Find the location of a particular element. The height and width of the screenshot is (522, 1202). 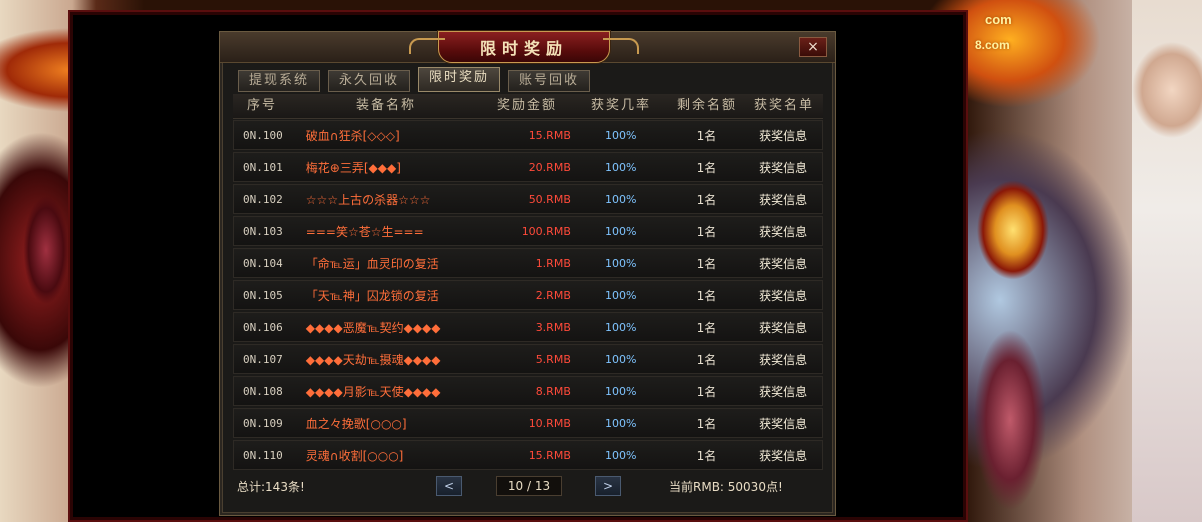

table-row: 0N.104 「命℡运」血灵印の复活 1.RMB 100% 1名 获奖信息 is located at coordinates (528, 263).